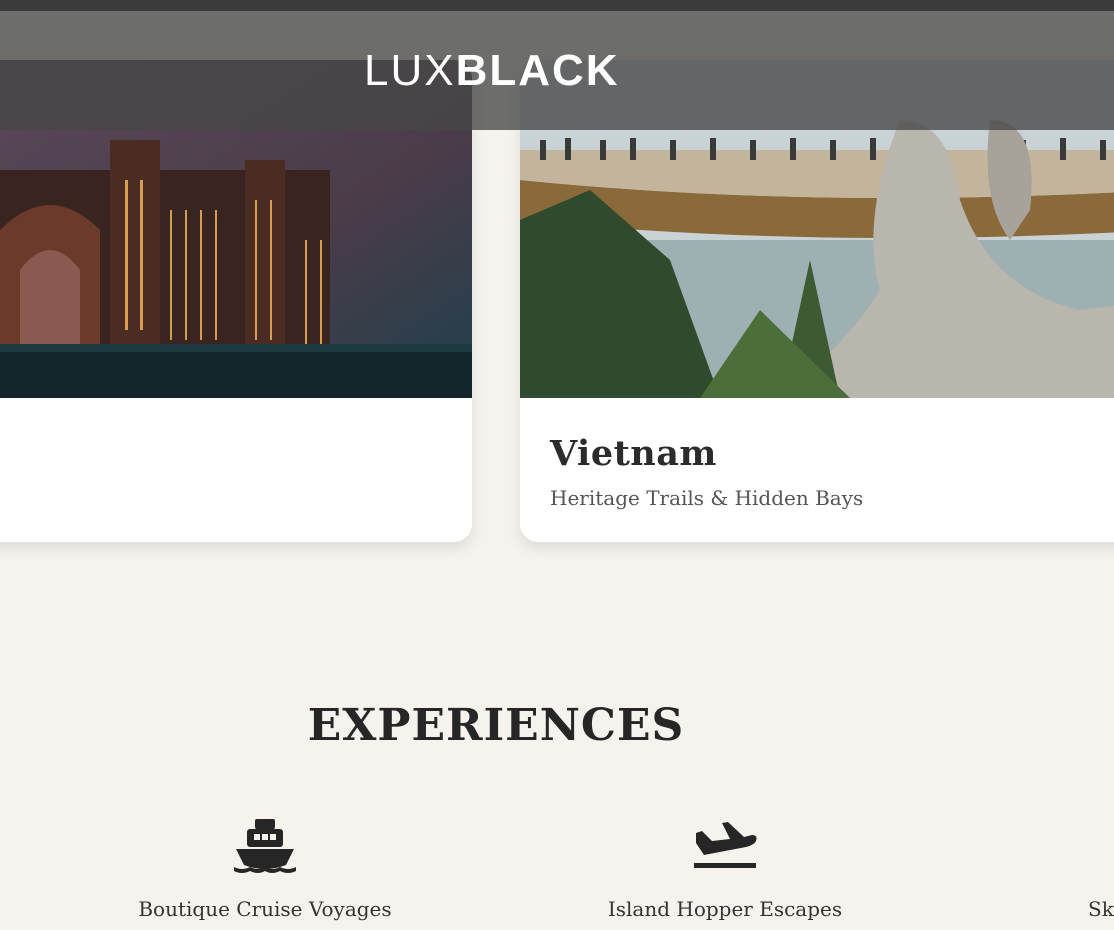  What do you see at coordinates (265, 909) in the screenshot?
I see `experience-label: Boutique Cruise Voyages` at bounding box center [265, 909].